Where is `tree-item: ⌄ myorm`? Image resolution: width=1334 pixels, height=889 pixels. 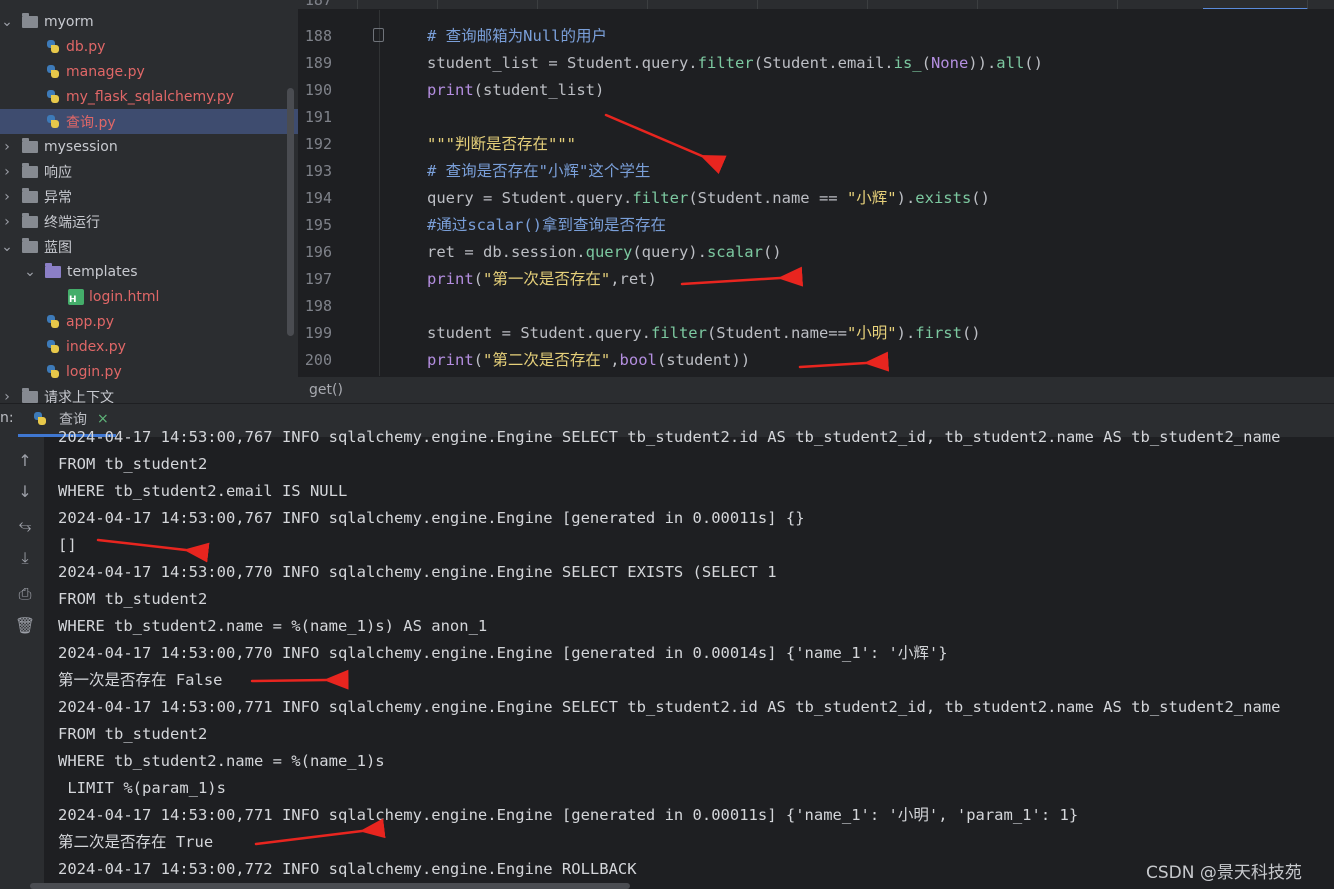
tree-item: ⌄ myorm is located at coordinates (149, 21).